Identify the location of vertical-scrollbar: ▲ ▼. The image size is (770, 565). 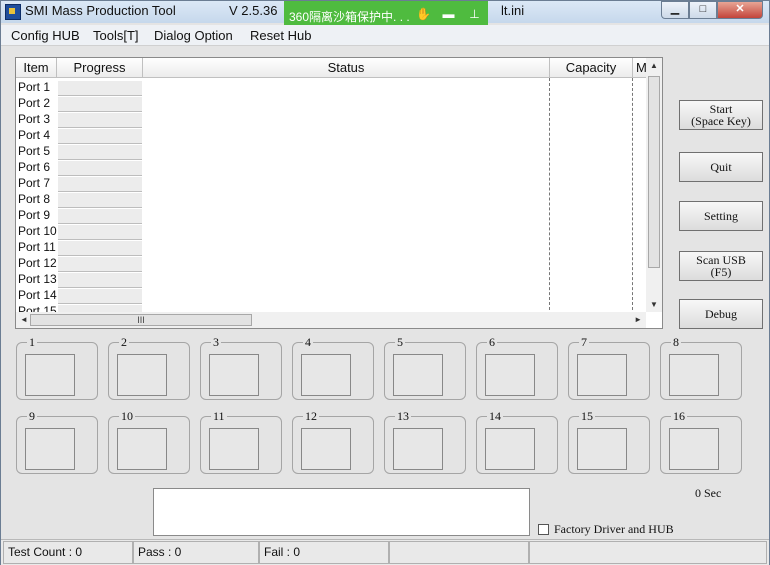
(654, 185).